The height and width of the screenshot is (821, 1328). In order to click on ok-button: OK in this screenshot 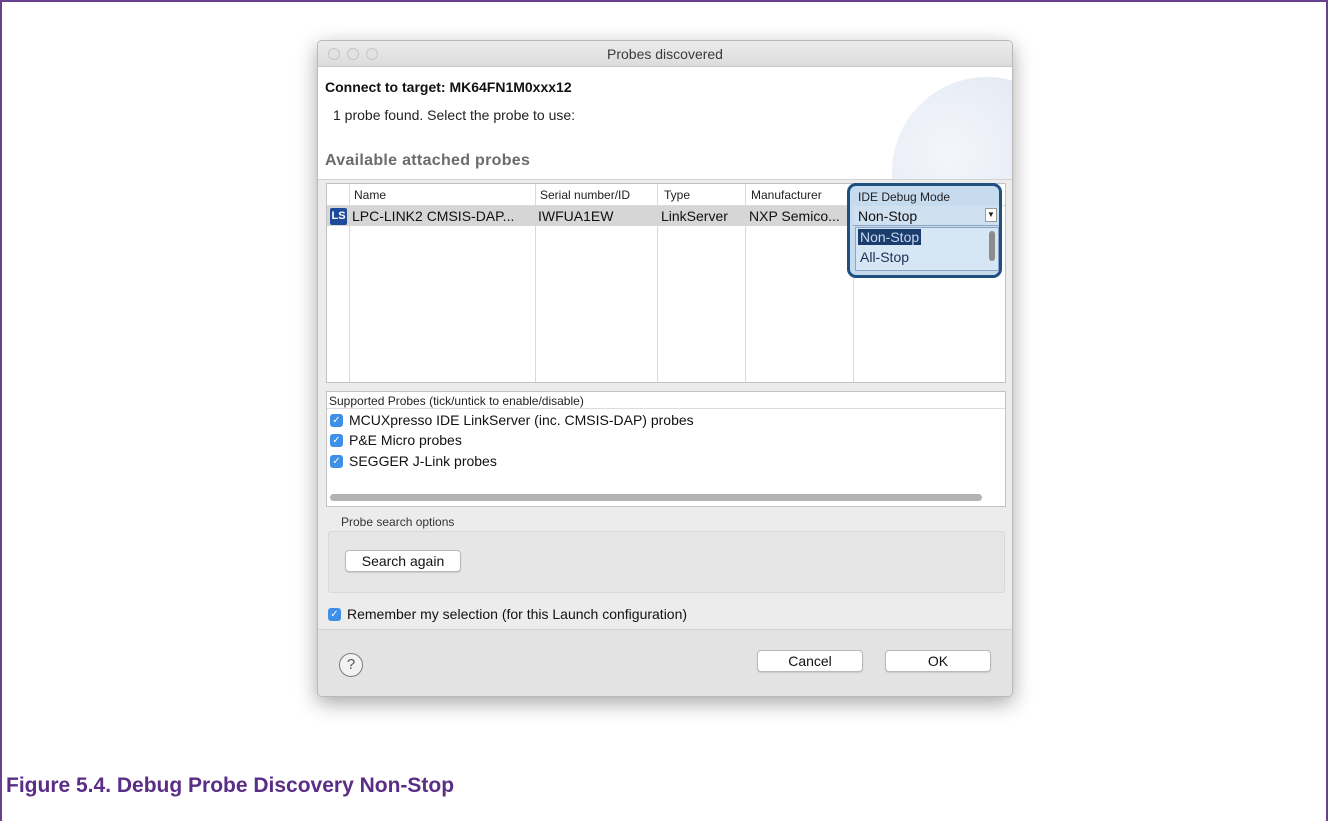, I will do `click(938, 661)`.